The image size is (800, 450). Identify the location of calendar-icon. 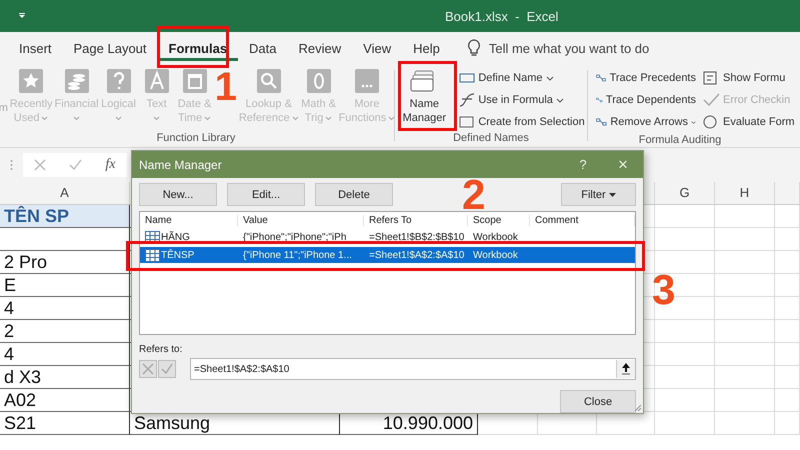
(195, 81).